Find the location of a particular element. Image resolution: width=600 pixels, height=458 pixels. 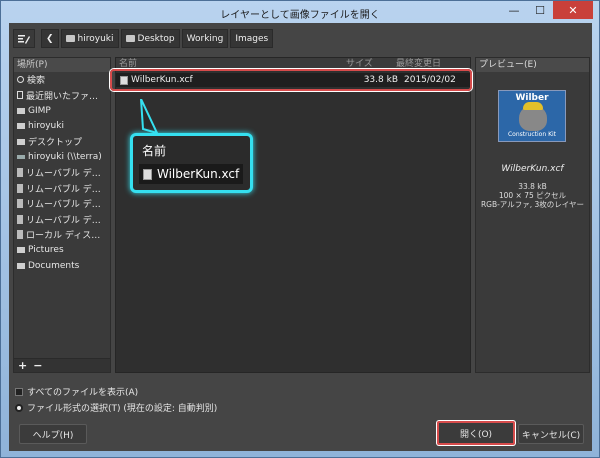

column-name: 名前 is located at coordinates (231, 64).